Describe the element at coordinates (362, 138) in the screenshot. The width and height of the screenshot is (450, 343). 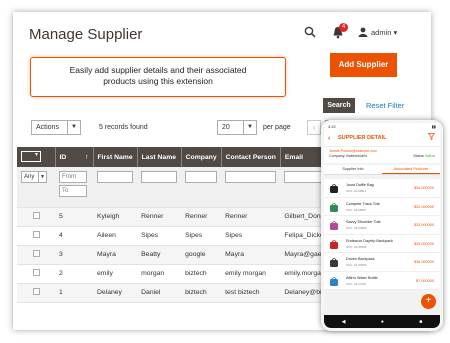
I see `app-title: SUPPLIER DETAIL` at that location.